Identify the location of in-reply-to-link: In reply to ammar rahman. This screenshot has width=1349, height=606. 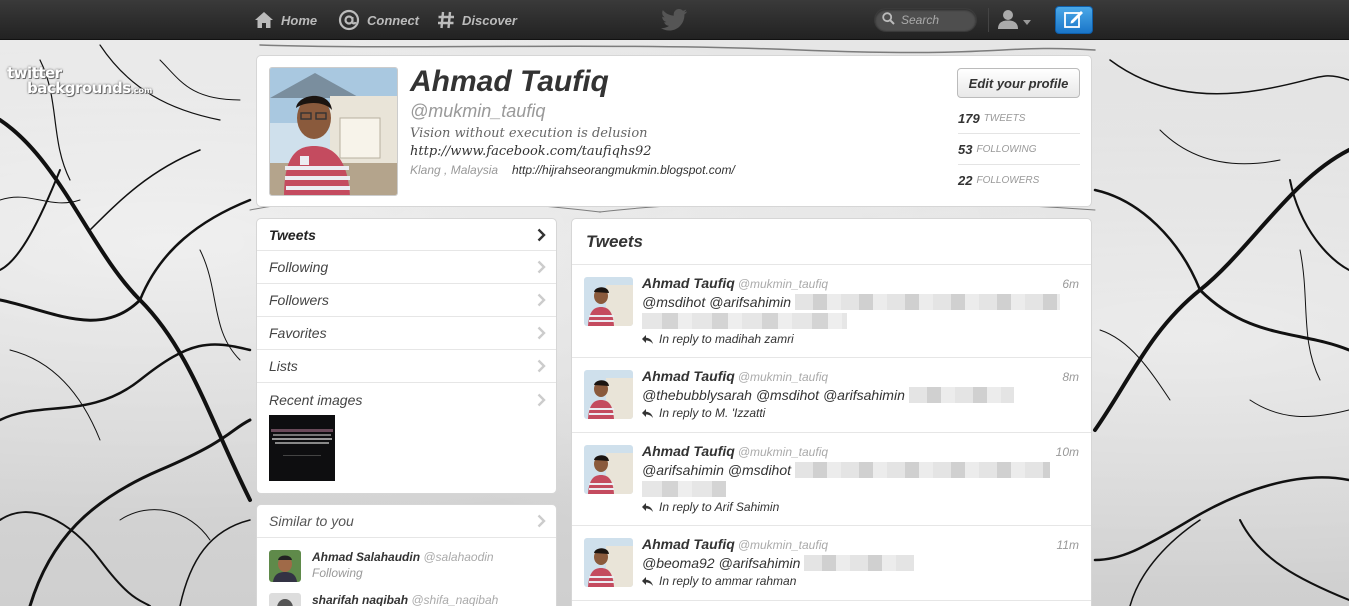
(719, 581).